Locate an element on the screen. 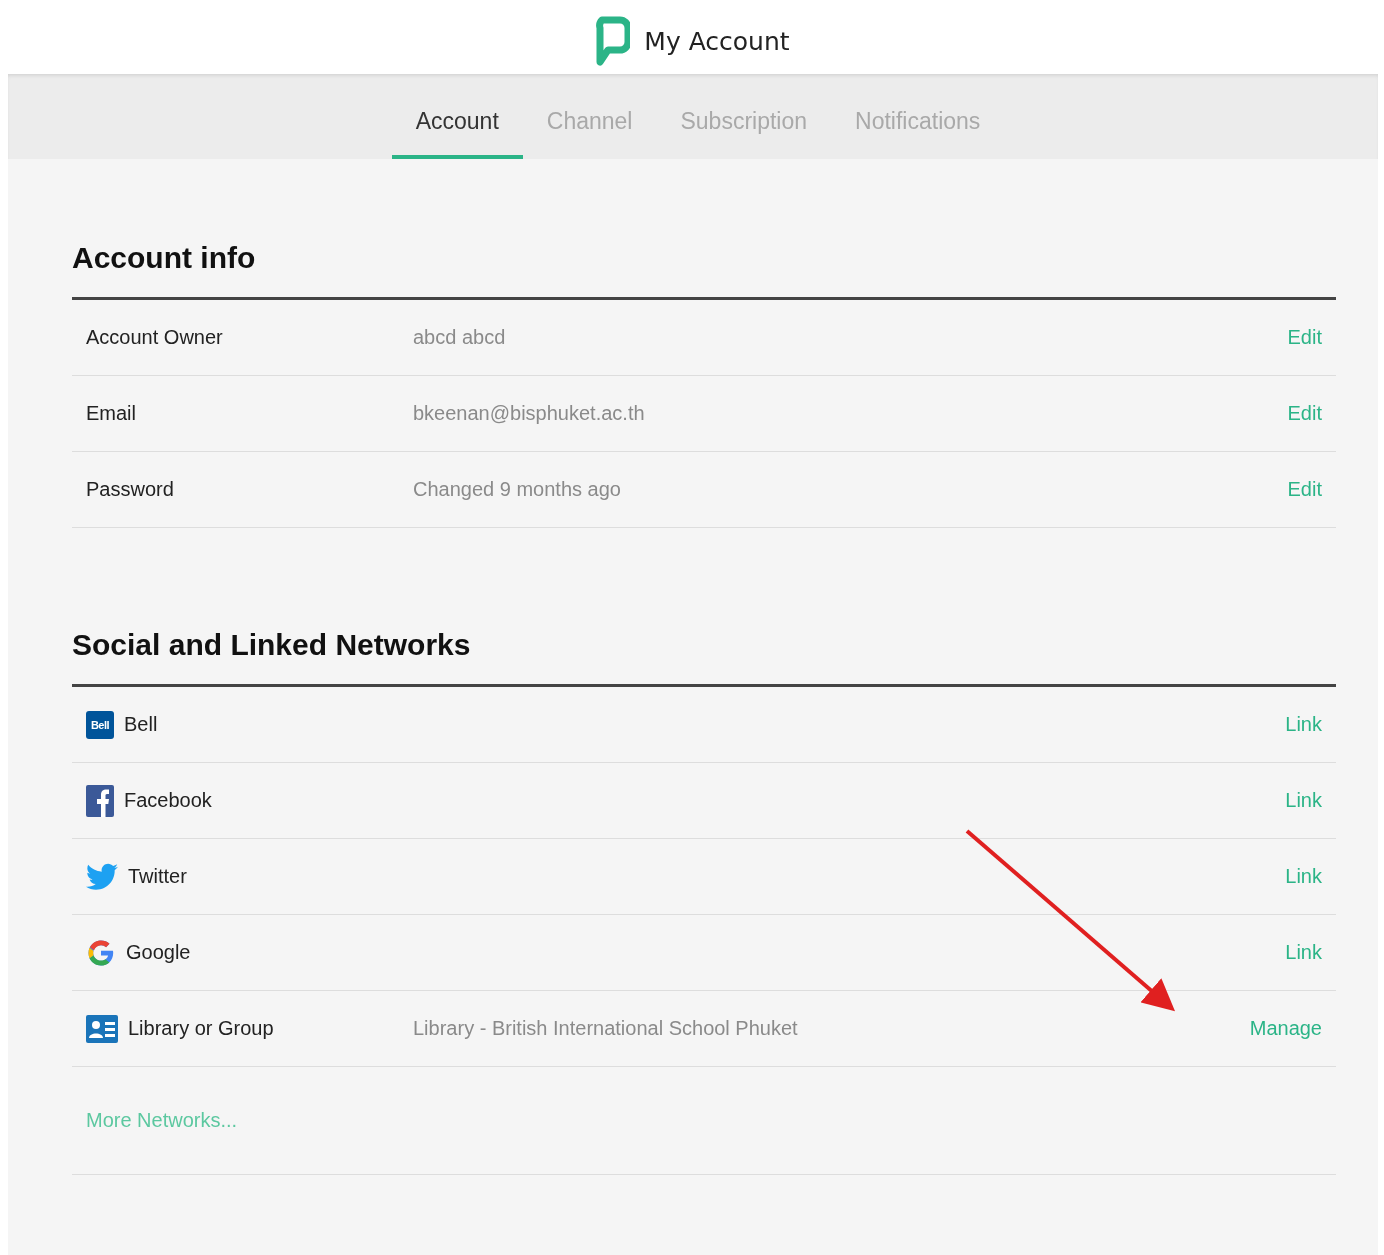 Image resolution: width=1384 pixels, height=1255 pixels. id-card-icon is located at coordinates (102, 1028).